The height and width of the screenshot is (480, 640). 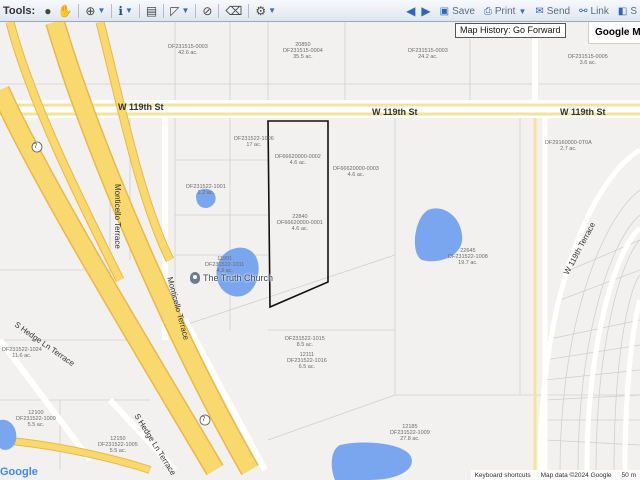 What do you see at coordinates (444, 11) in the screenshot?
I see `save-icon: ▣` at bounding box center [444, 11].